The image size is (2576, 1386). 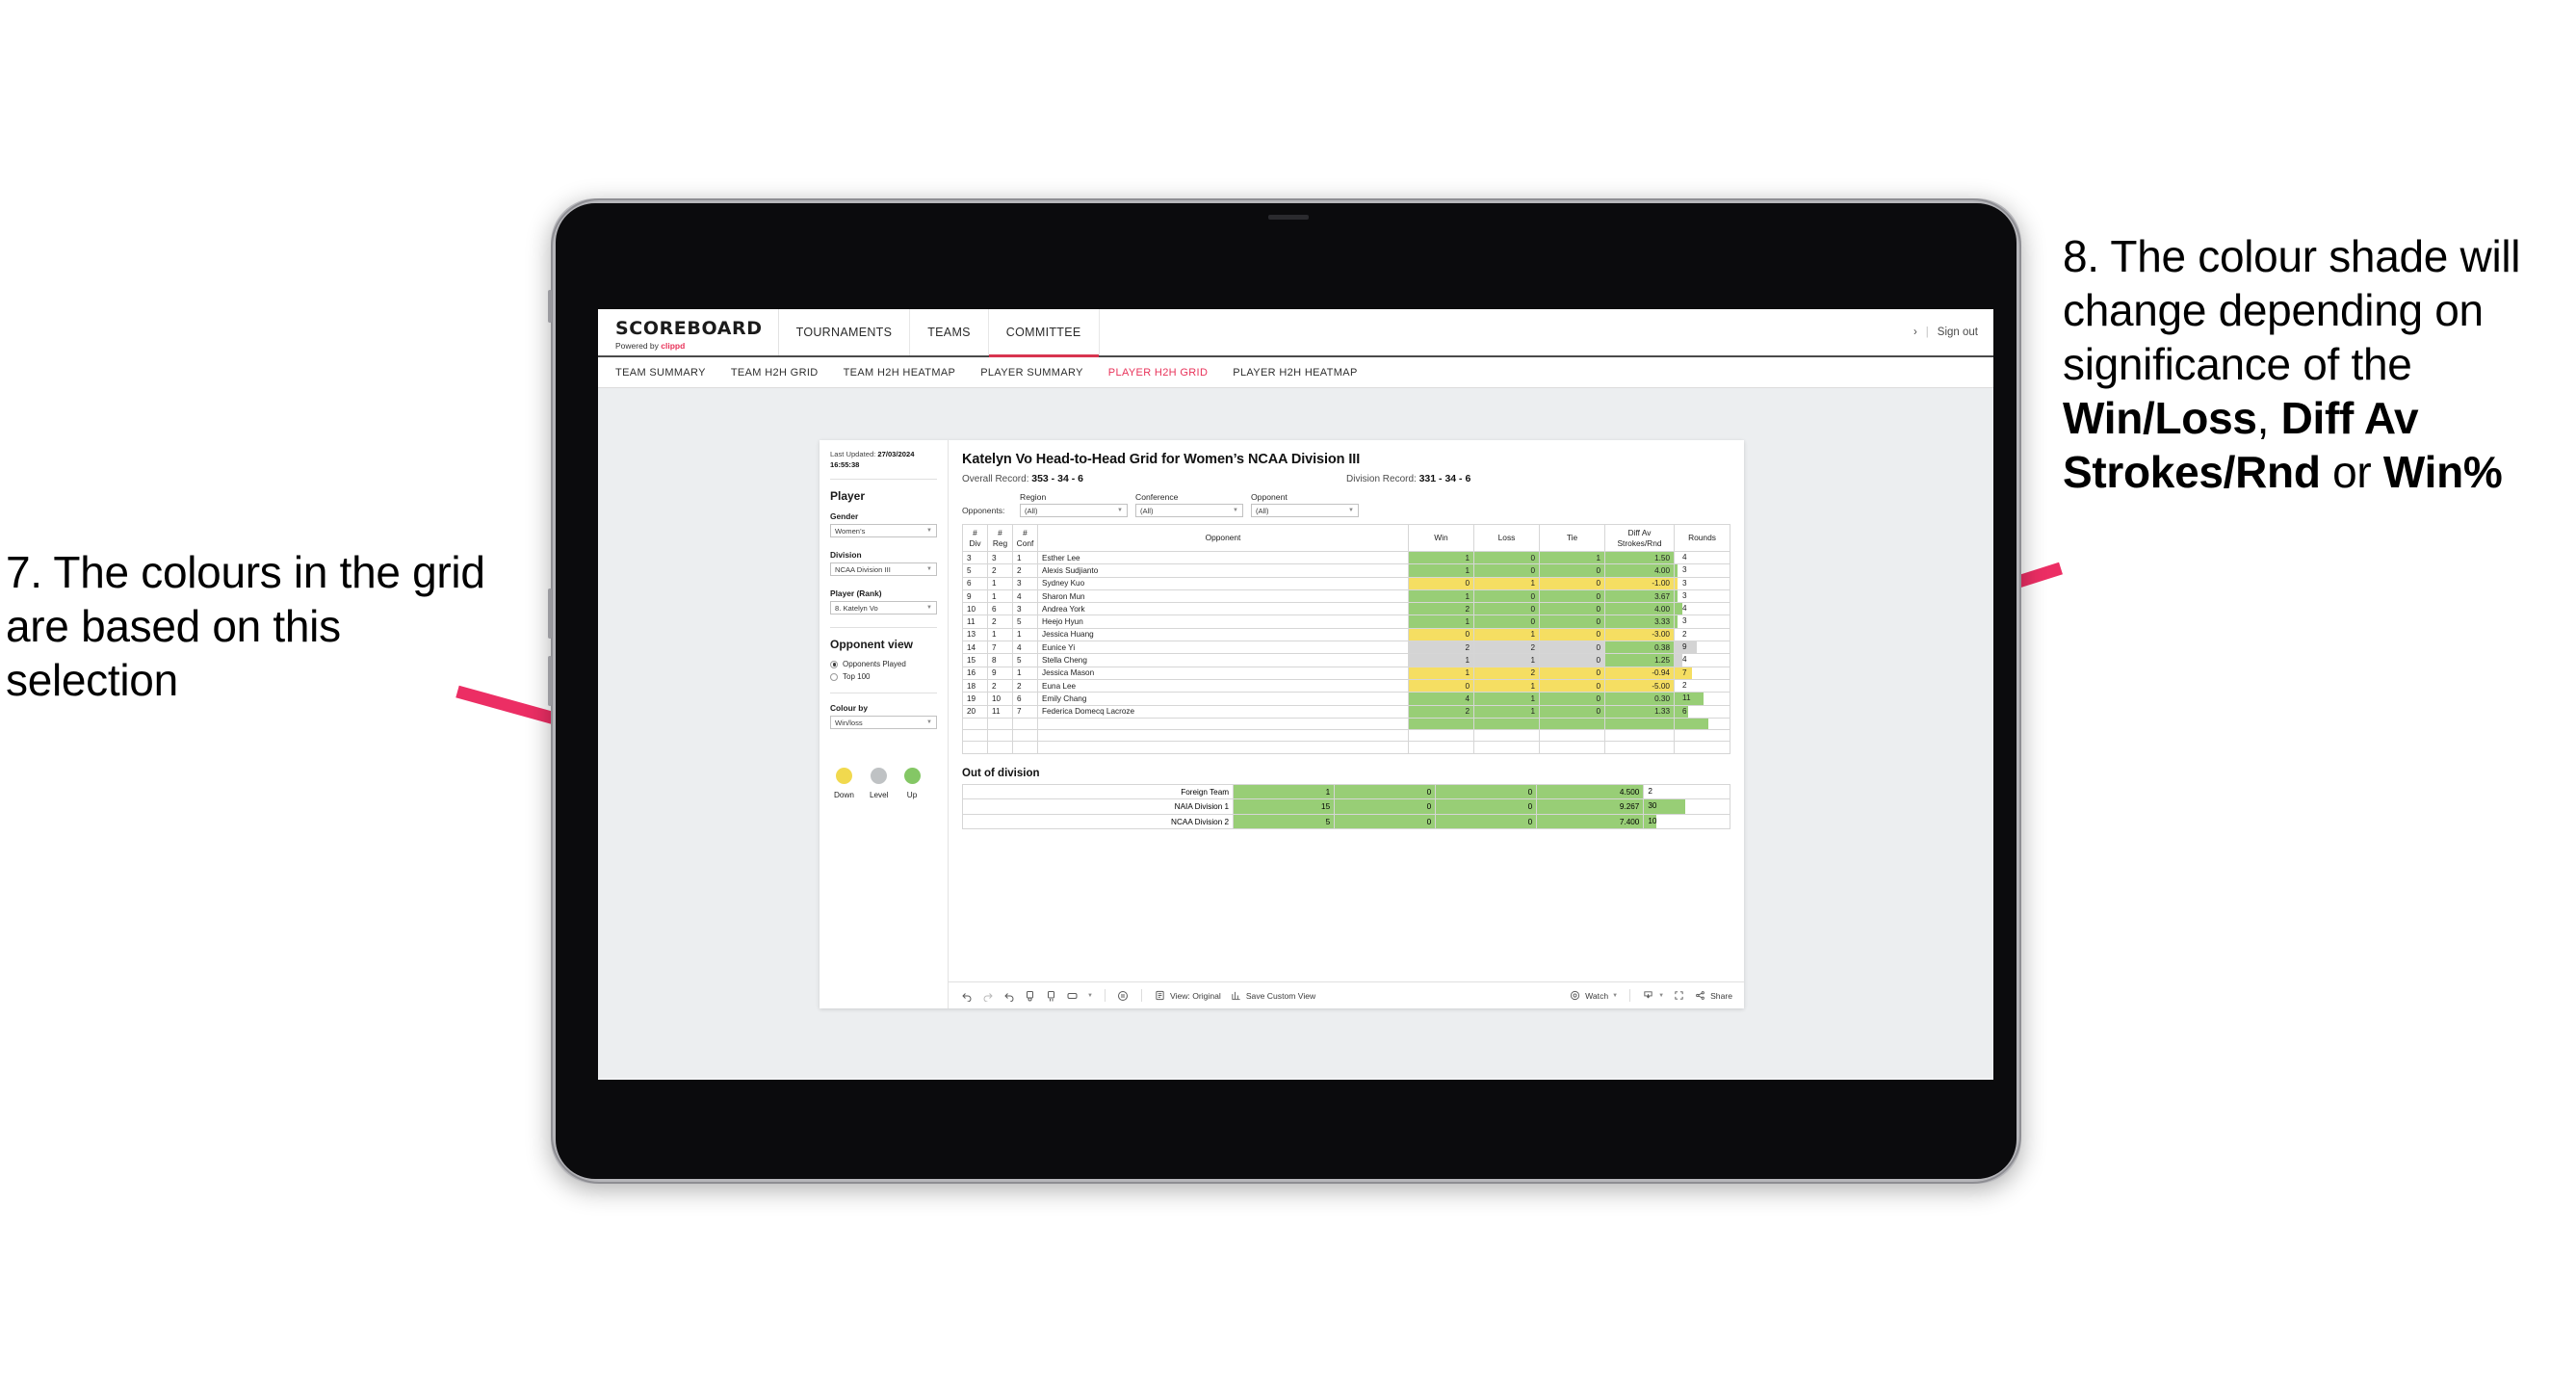 I want to click on watch-button: Watch ▼, so click(x=1593, y=995).